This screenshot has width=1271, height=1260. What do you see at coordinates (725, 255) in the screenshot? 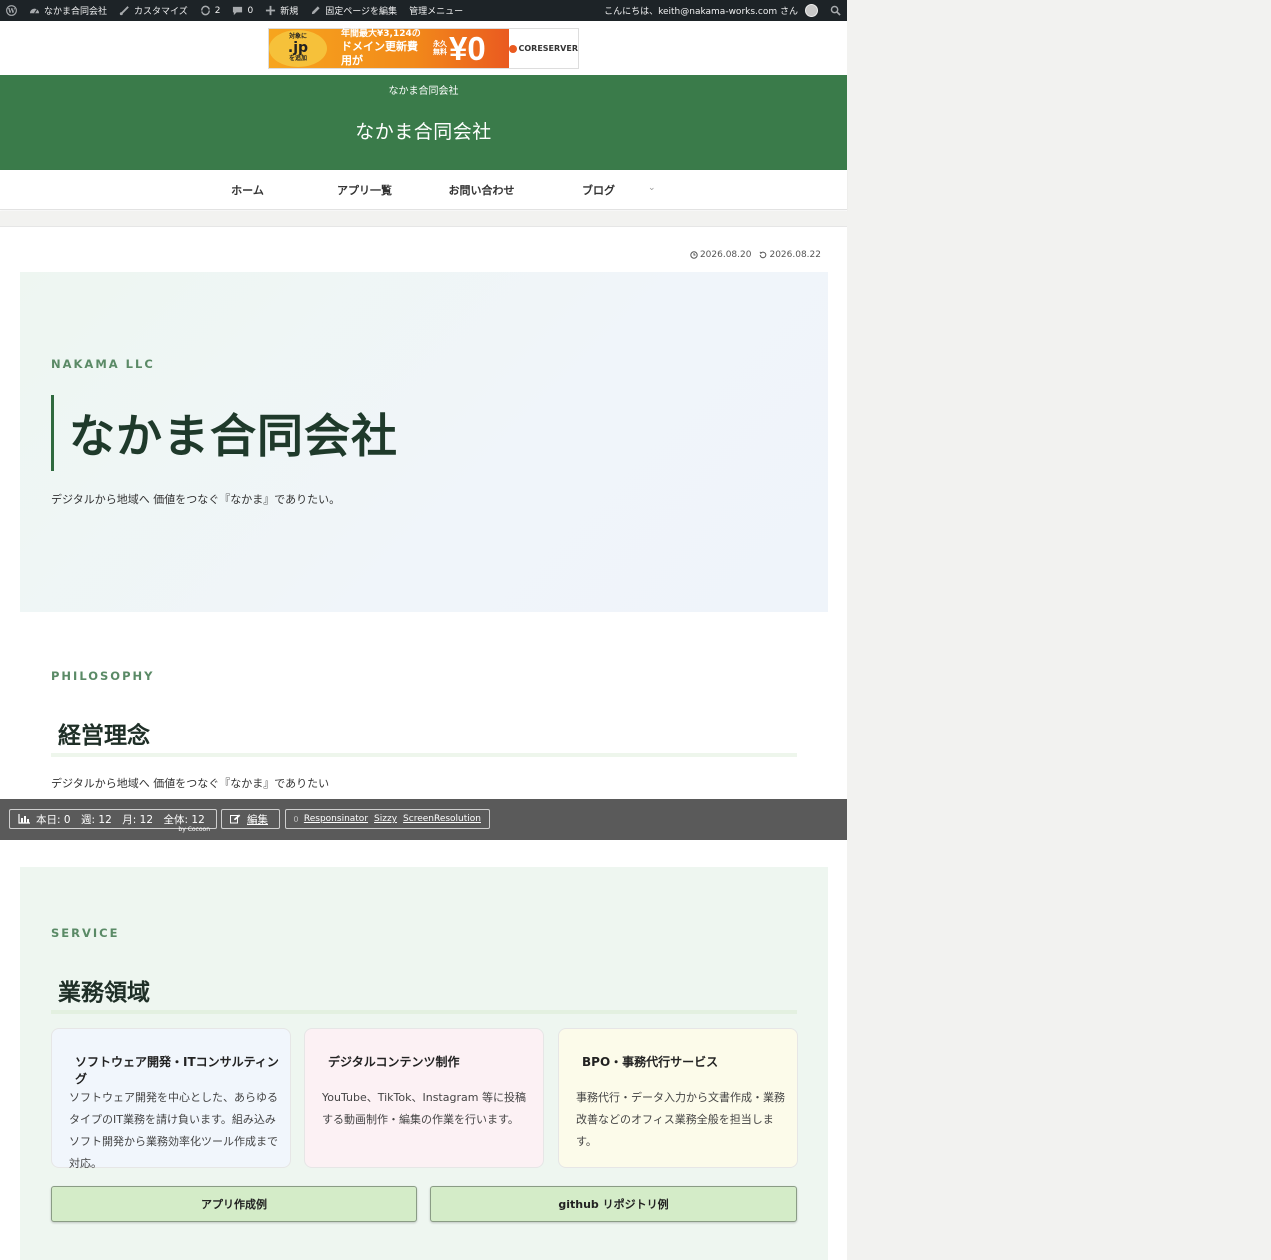
I see `published-date-value: 2026.08.20` at bounding box center [725, 255].